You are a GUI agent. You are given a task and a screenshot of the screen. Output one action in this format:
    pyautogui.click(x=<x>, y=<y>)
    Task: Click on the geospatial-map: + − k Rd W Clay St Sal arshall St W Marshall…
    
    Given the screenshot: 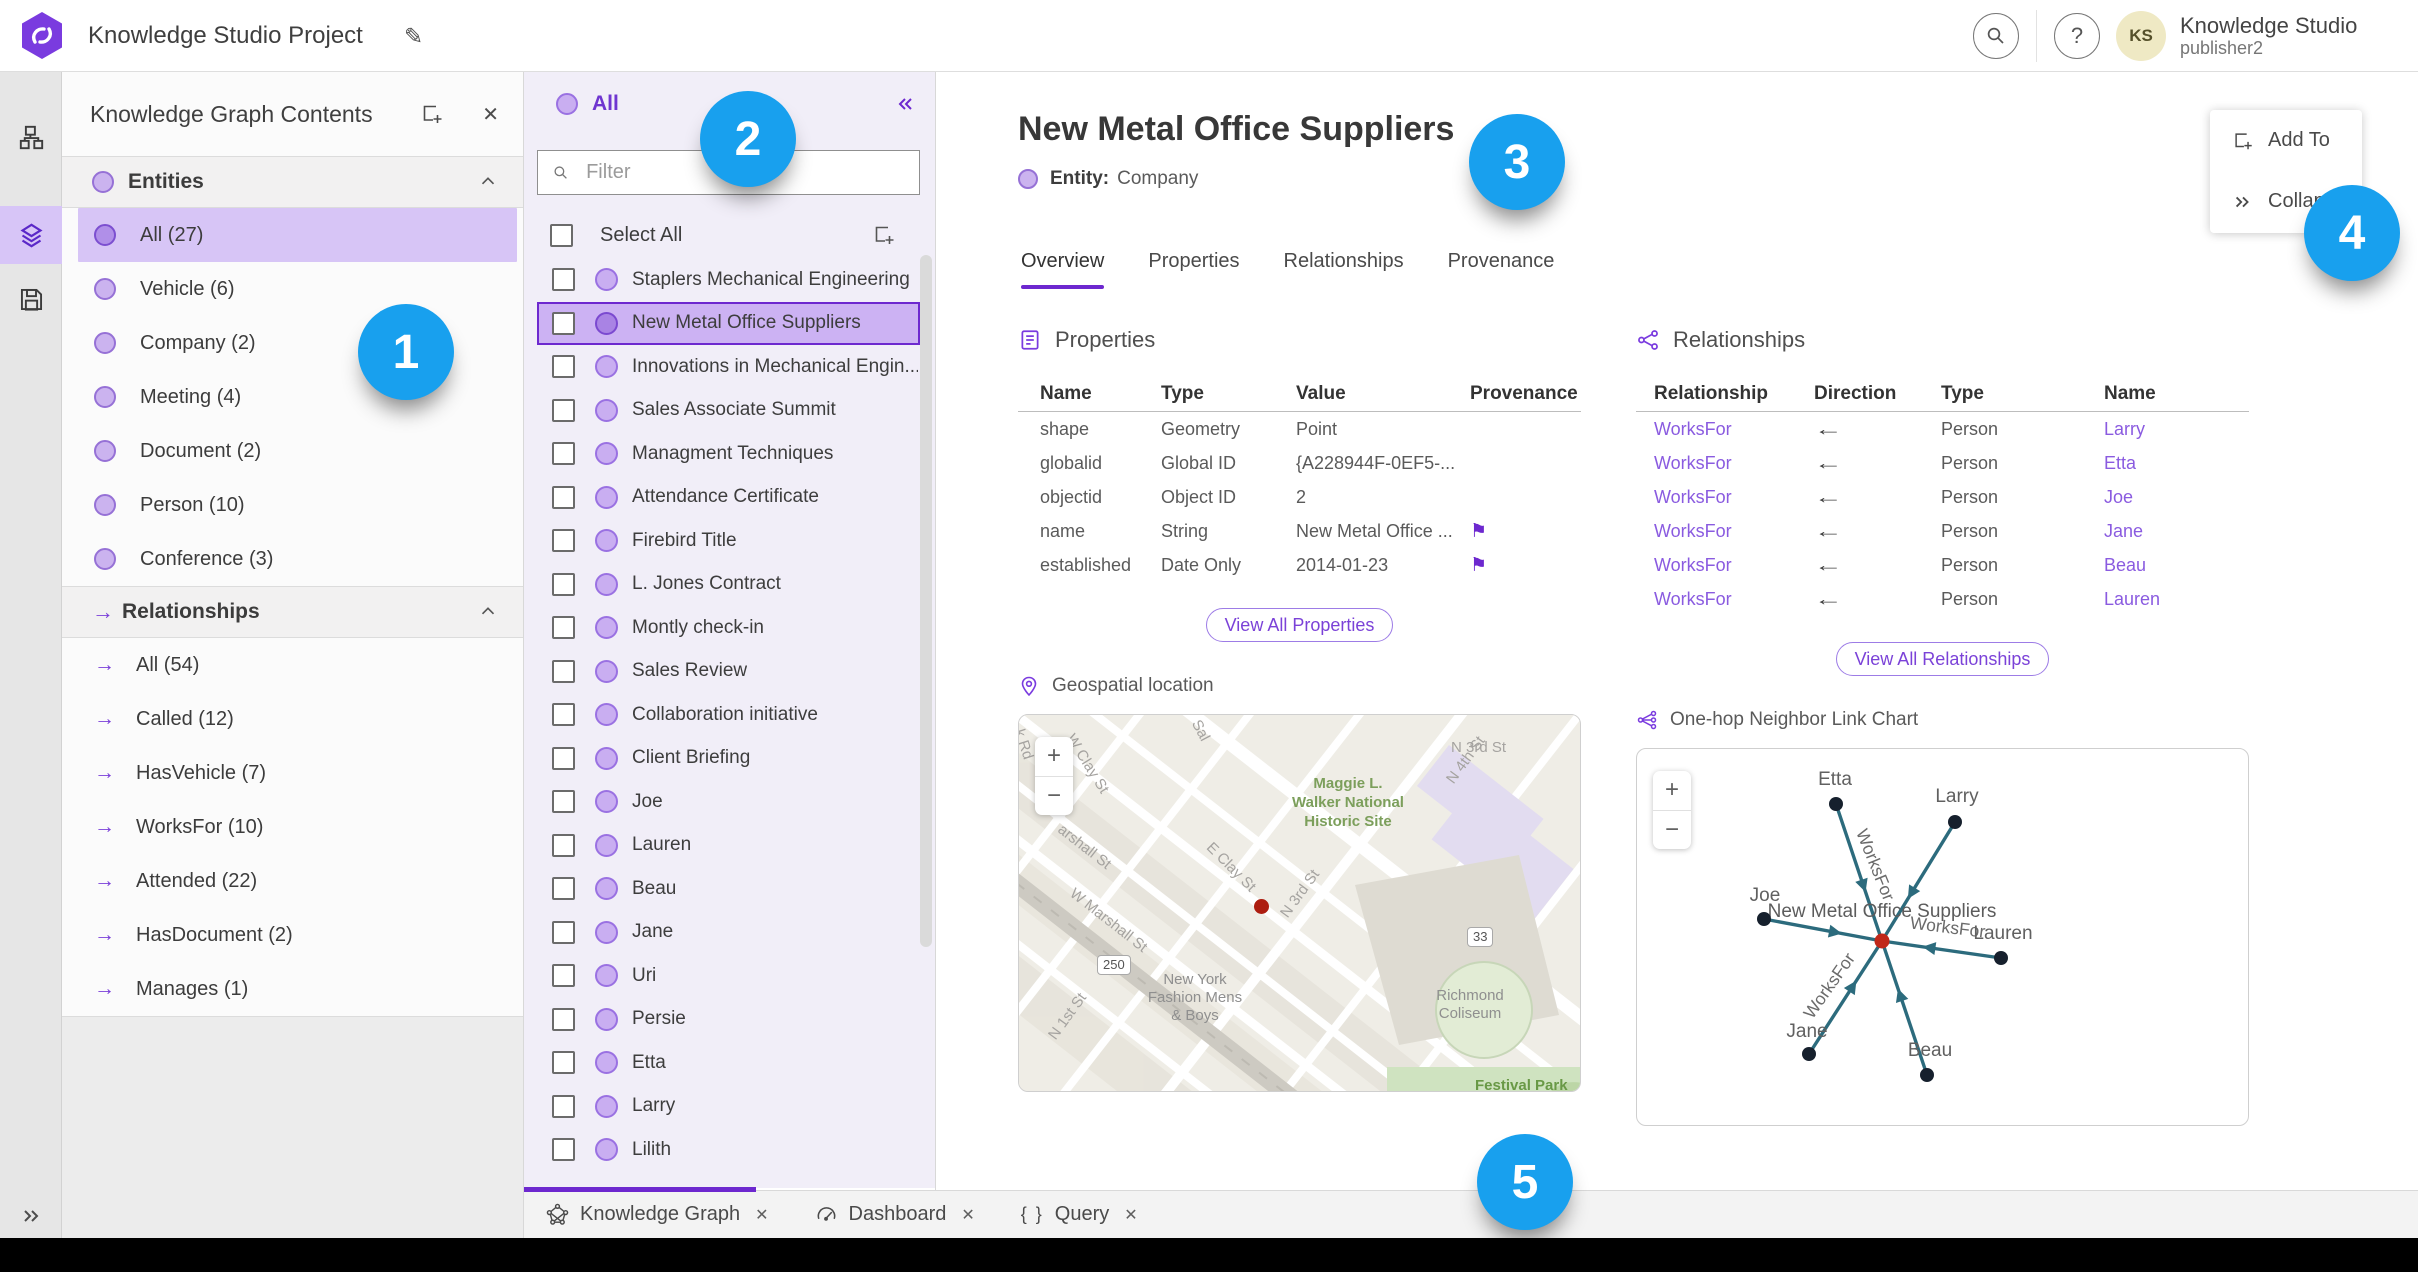 What is the action you would take?
    pyautogui.click(x=1299, y=903)
    